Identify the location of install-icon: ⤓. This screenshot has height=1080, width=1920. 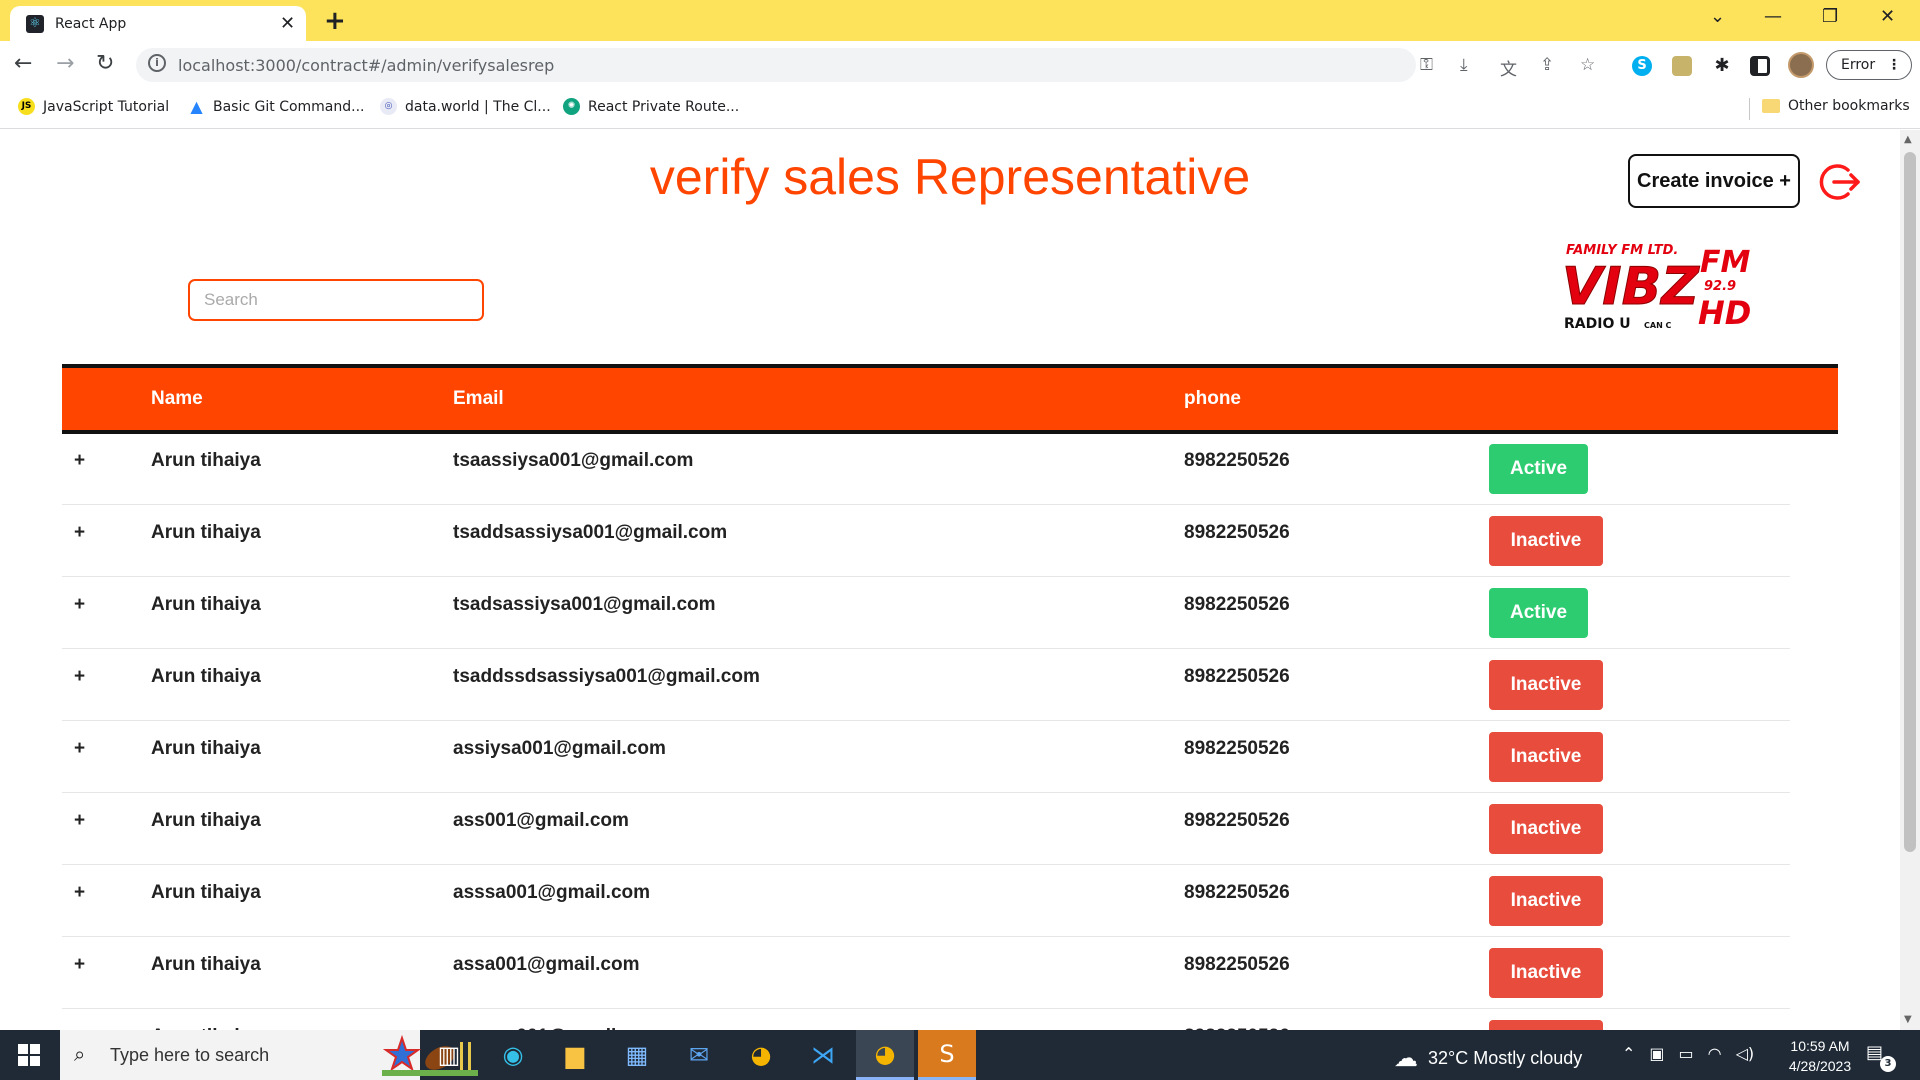
(1464, 65).